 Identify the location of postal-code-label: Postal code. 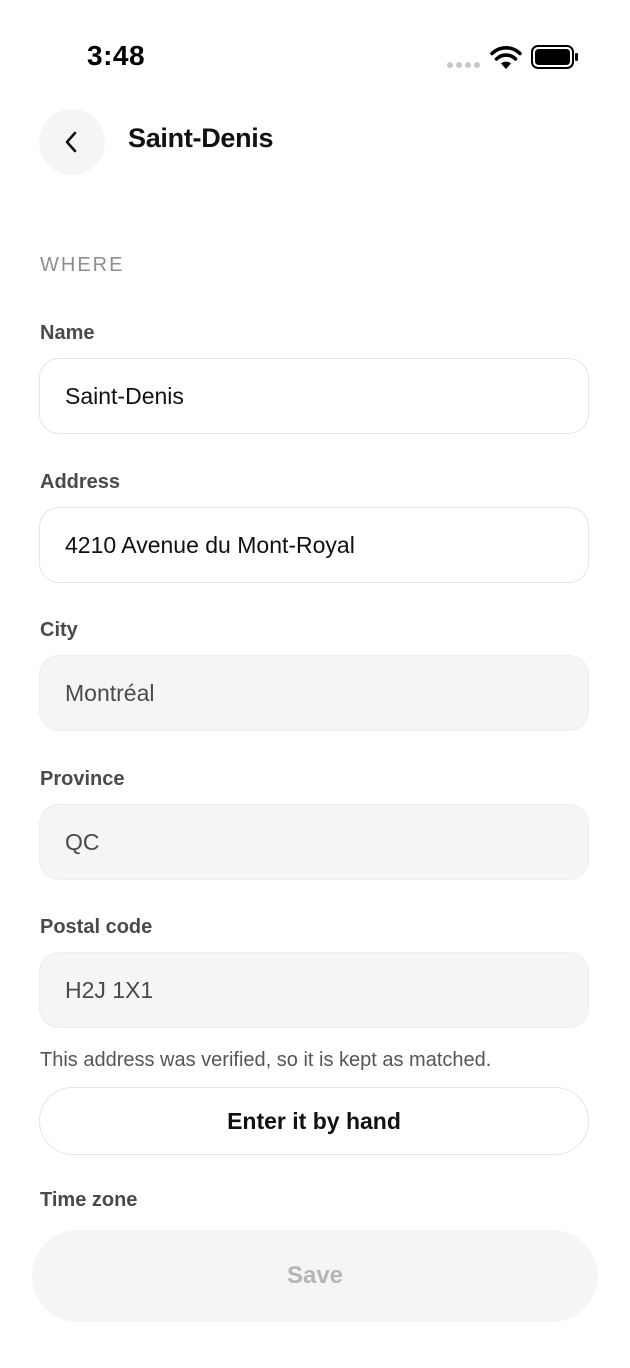
(96, 927).